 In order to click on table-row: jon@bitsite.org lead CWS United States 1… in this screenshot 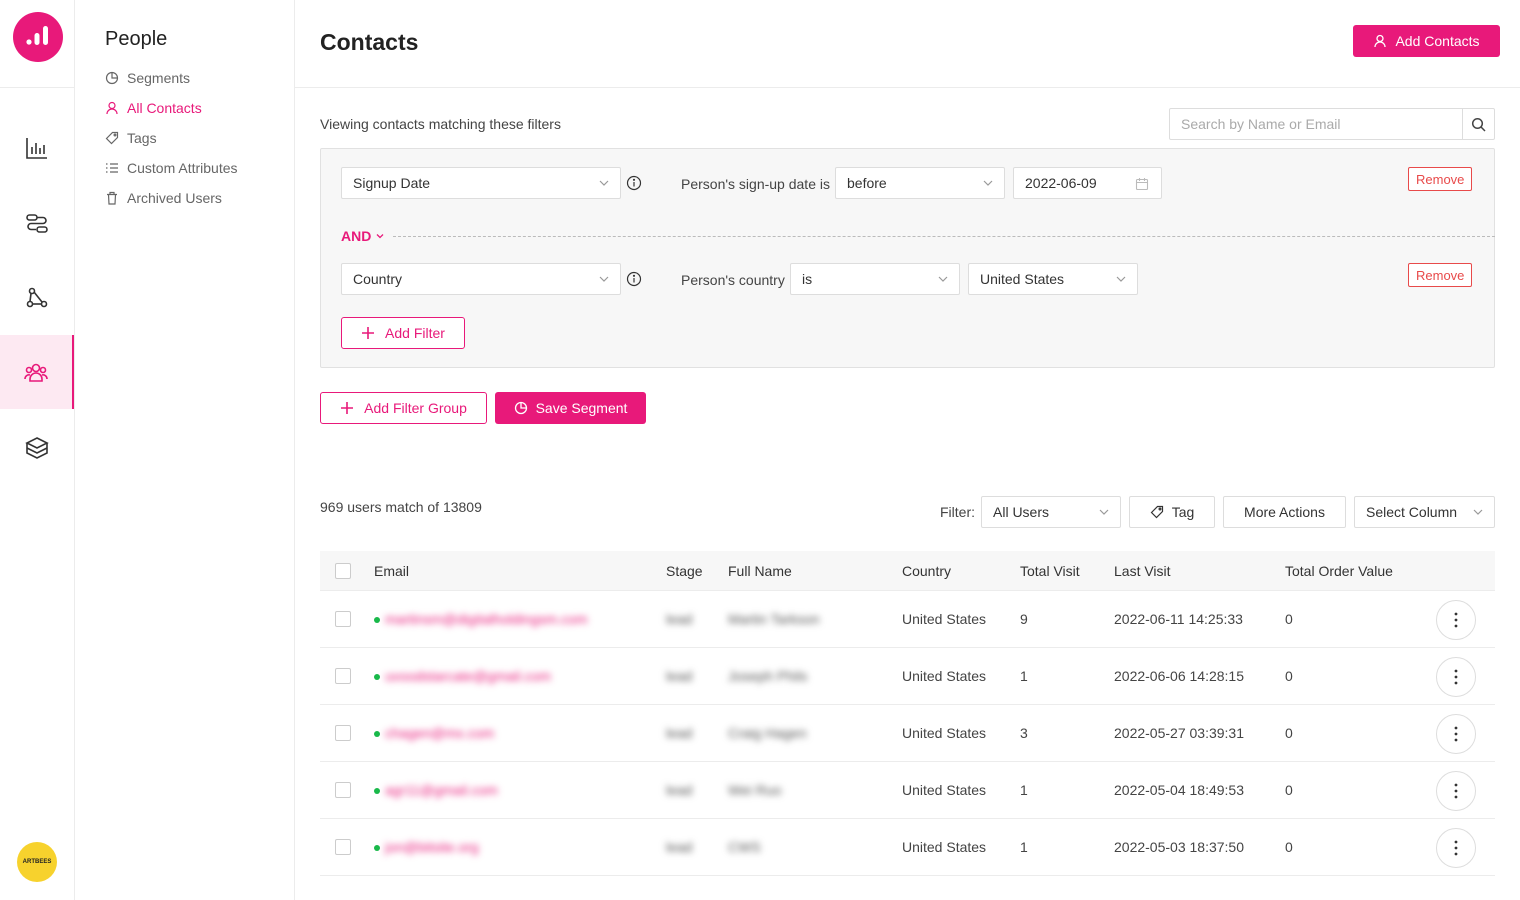, I will do `click(907, 847)`.